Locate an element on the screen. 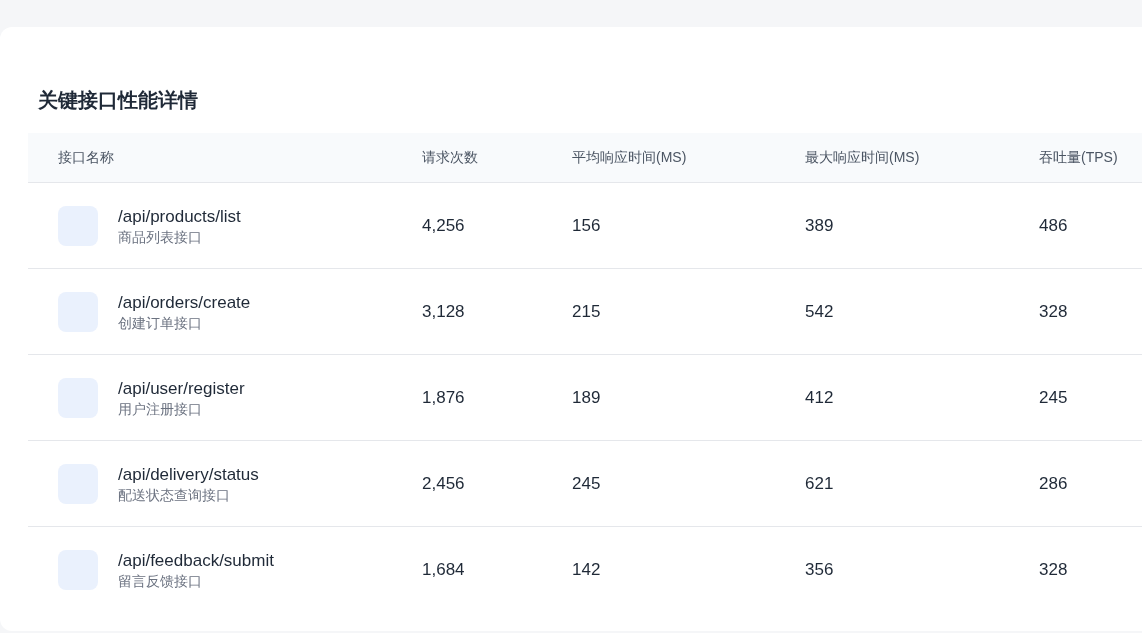  column-header: 吞吐量(TPS) is located at coordinates (1078, 157).